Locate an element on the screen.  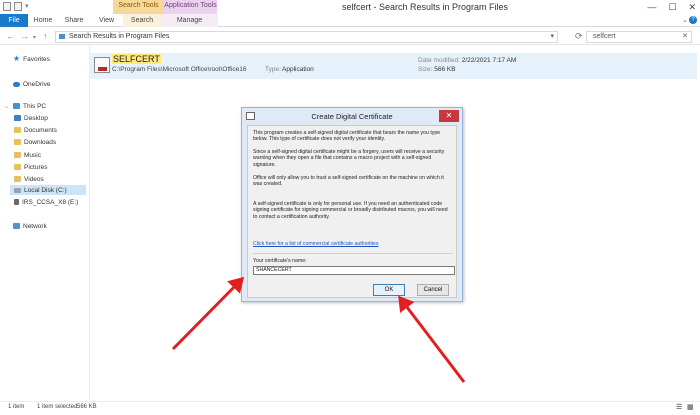
tab-home: Home is located at coordinates (43, 20).